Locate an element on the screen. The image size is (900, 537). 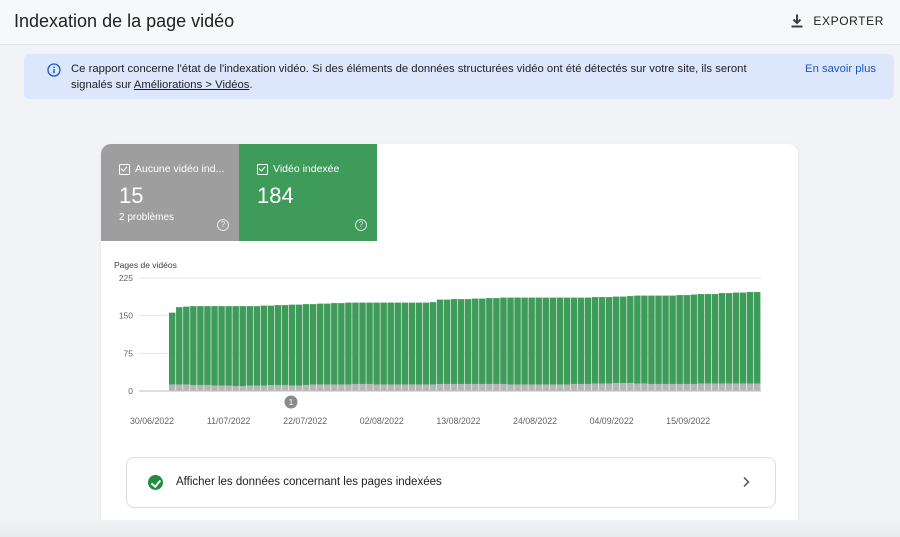
chevron-right-icon is located at coordinates (746, 482).